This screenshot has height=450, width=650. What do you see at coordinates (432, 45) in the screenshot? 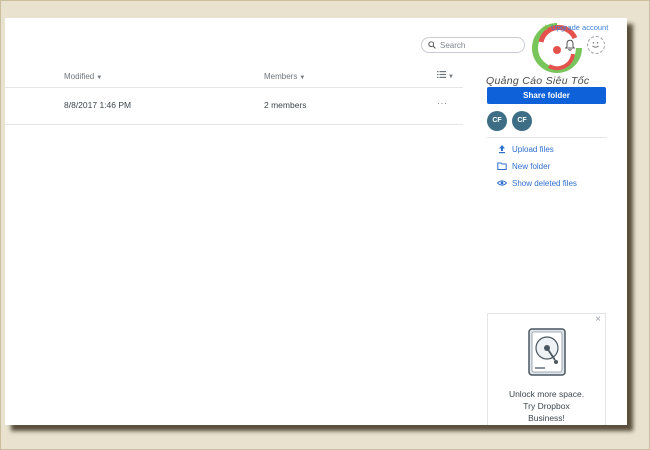
I see `search-icon` at bounding box center [432, 45].